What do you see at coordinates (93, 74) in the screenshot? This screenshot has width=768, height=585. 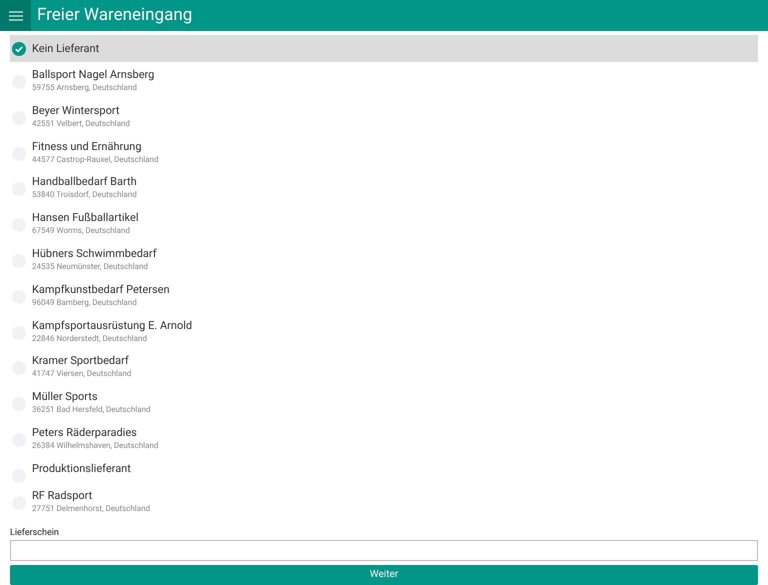 I see `supplier-name: Ballsport Nagel Arnsberg` at bounding box center [93, 74].